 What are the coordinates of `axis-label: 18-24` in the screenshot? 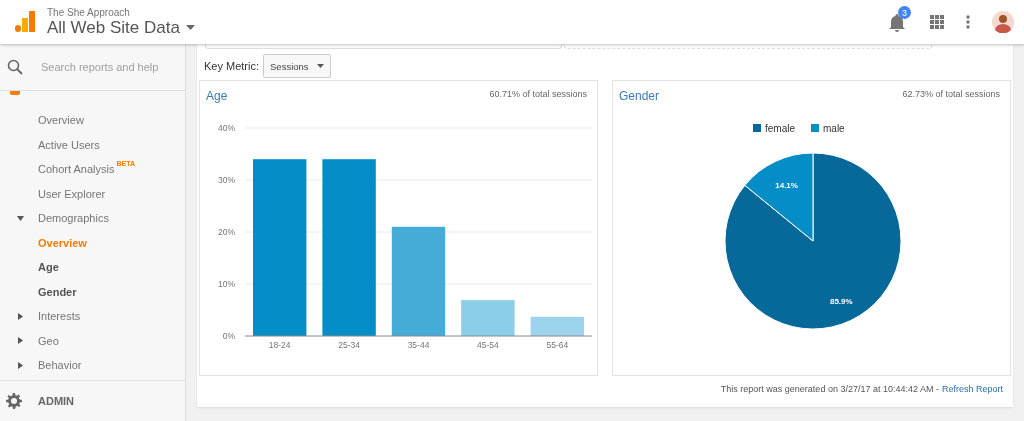 It's located at (279, 345).